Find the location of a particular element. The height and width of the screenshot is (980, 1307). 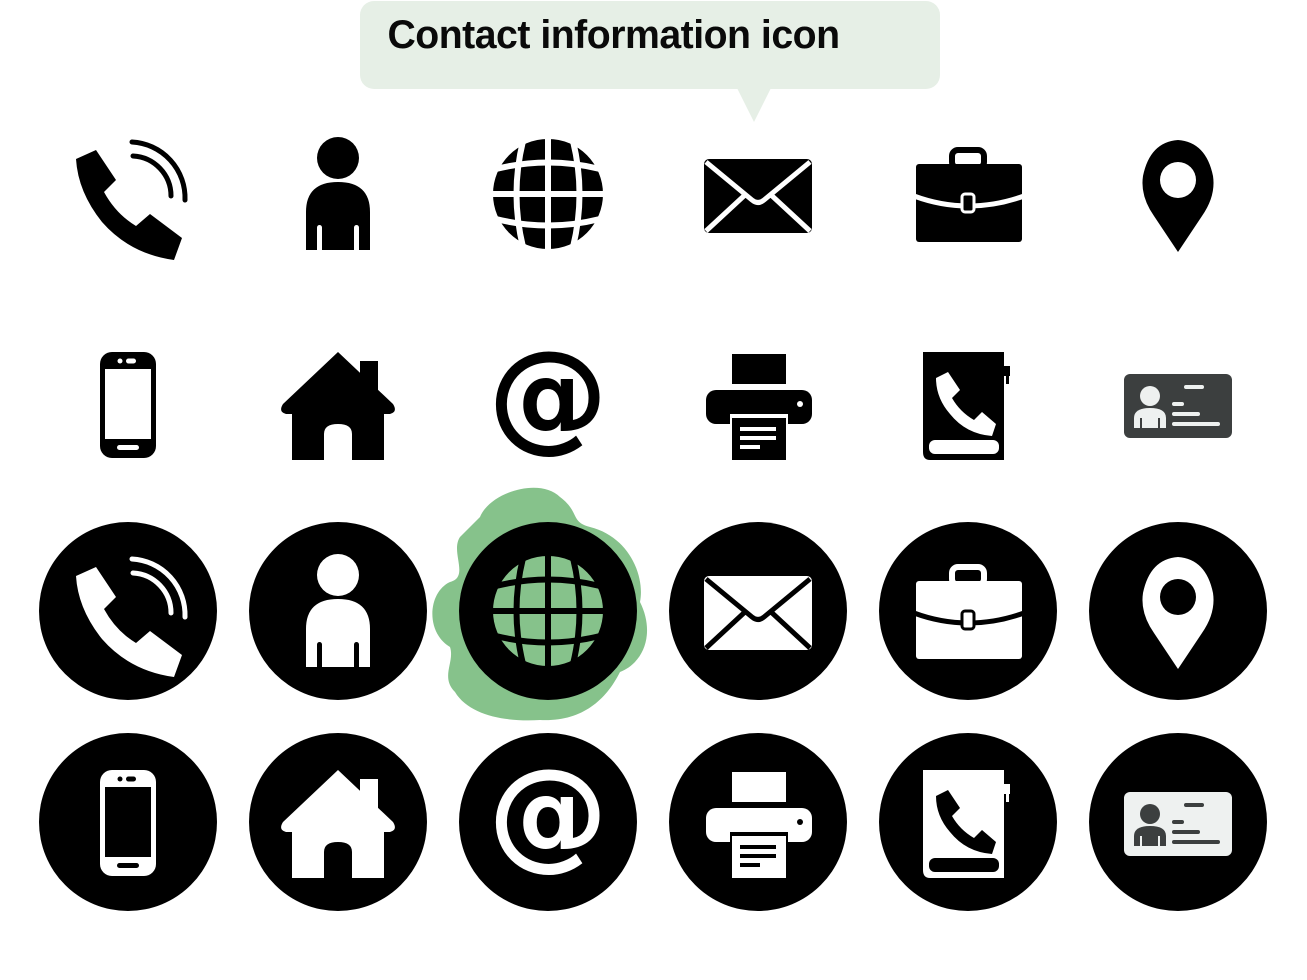

circle-briefcase-icon is located at coordinates (968, 611).